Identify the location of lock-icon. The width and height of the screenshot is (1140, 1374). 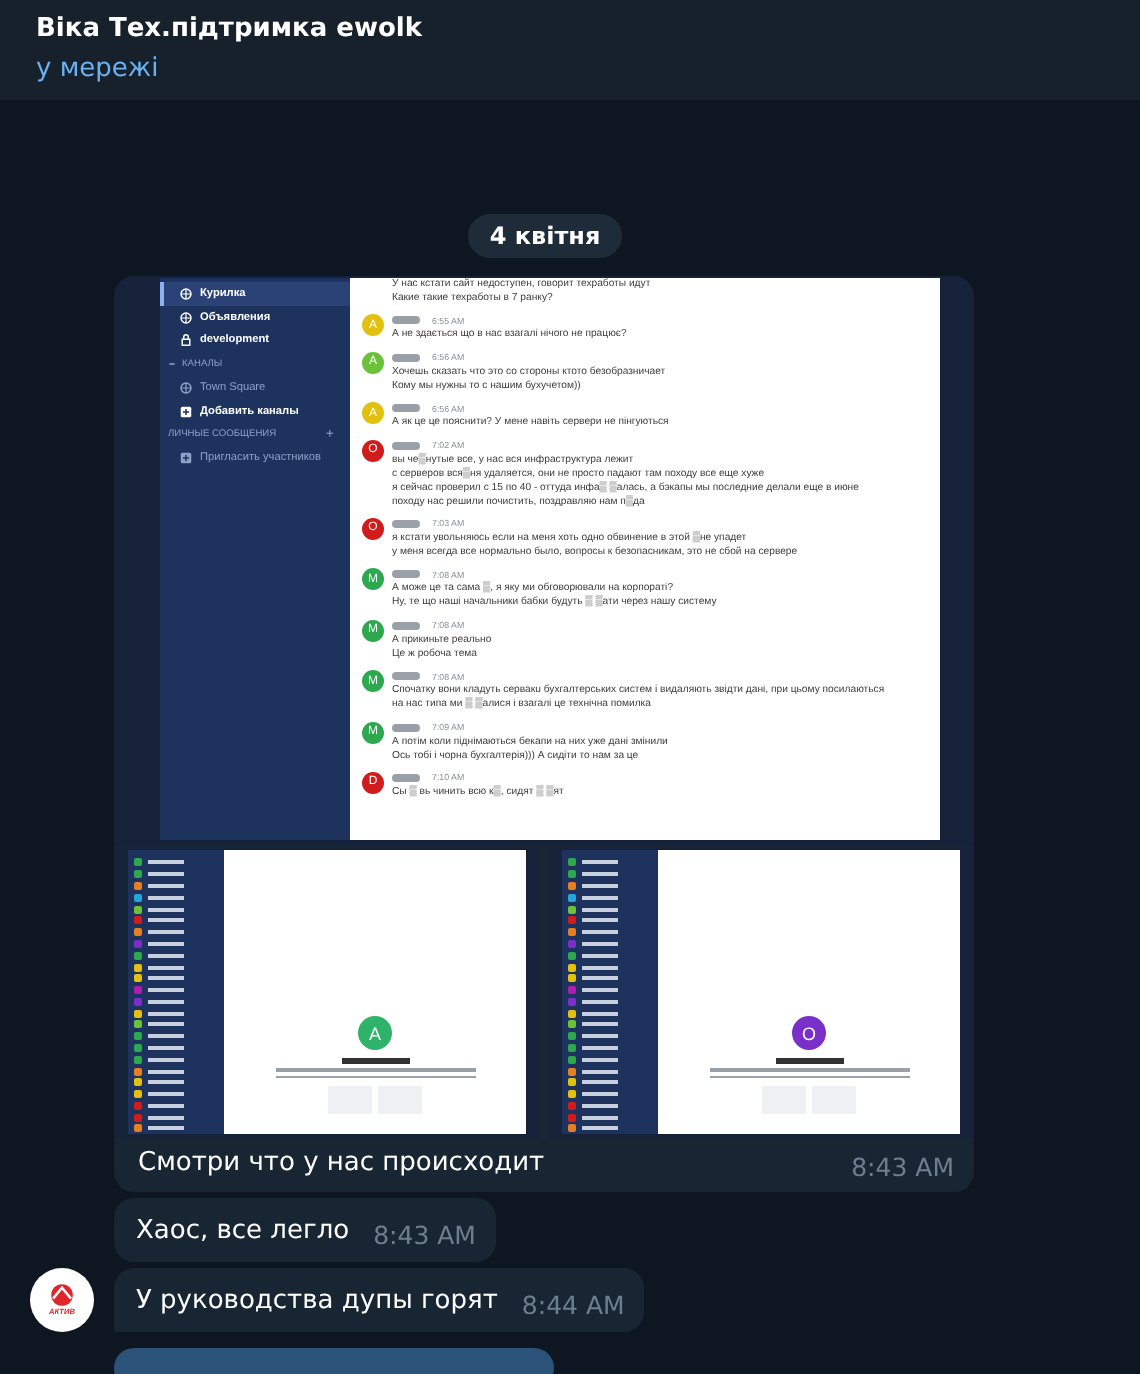
(186, 340).